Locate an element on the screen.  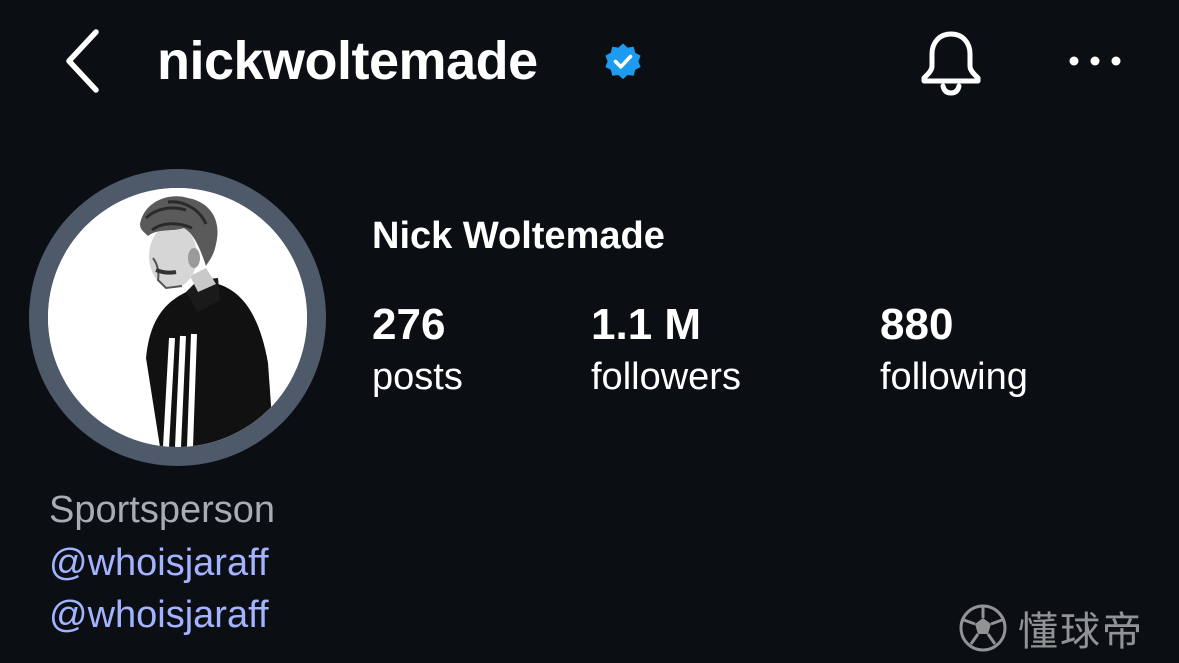
profile-full-name: Nick Woltemade is located at coordinates (518, 236).